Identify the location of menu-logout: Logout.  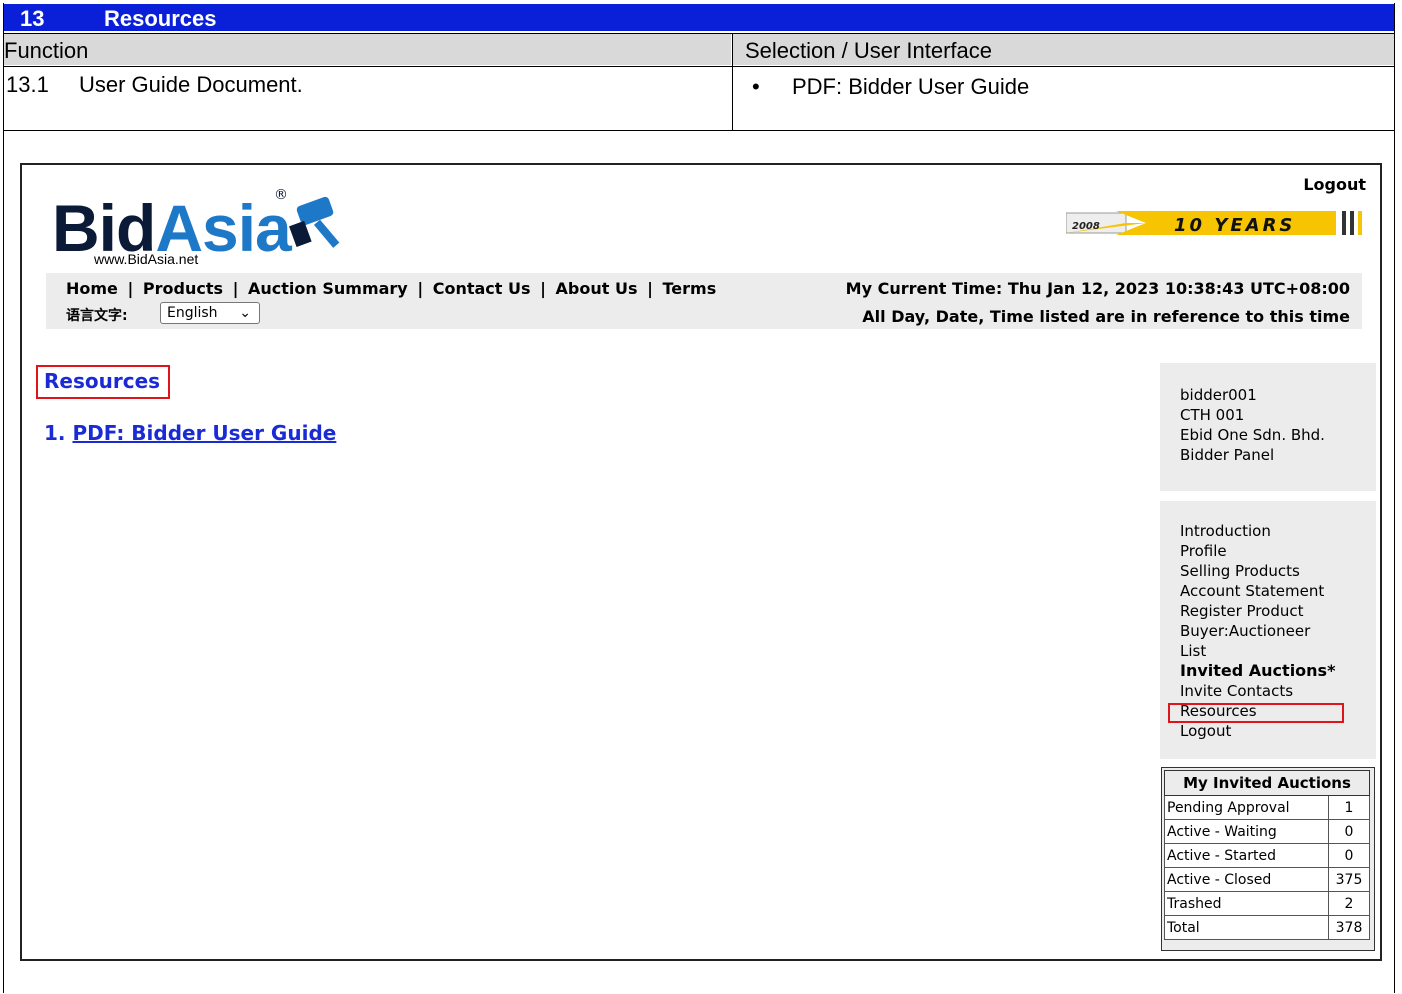
(1265, 731).